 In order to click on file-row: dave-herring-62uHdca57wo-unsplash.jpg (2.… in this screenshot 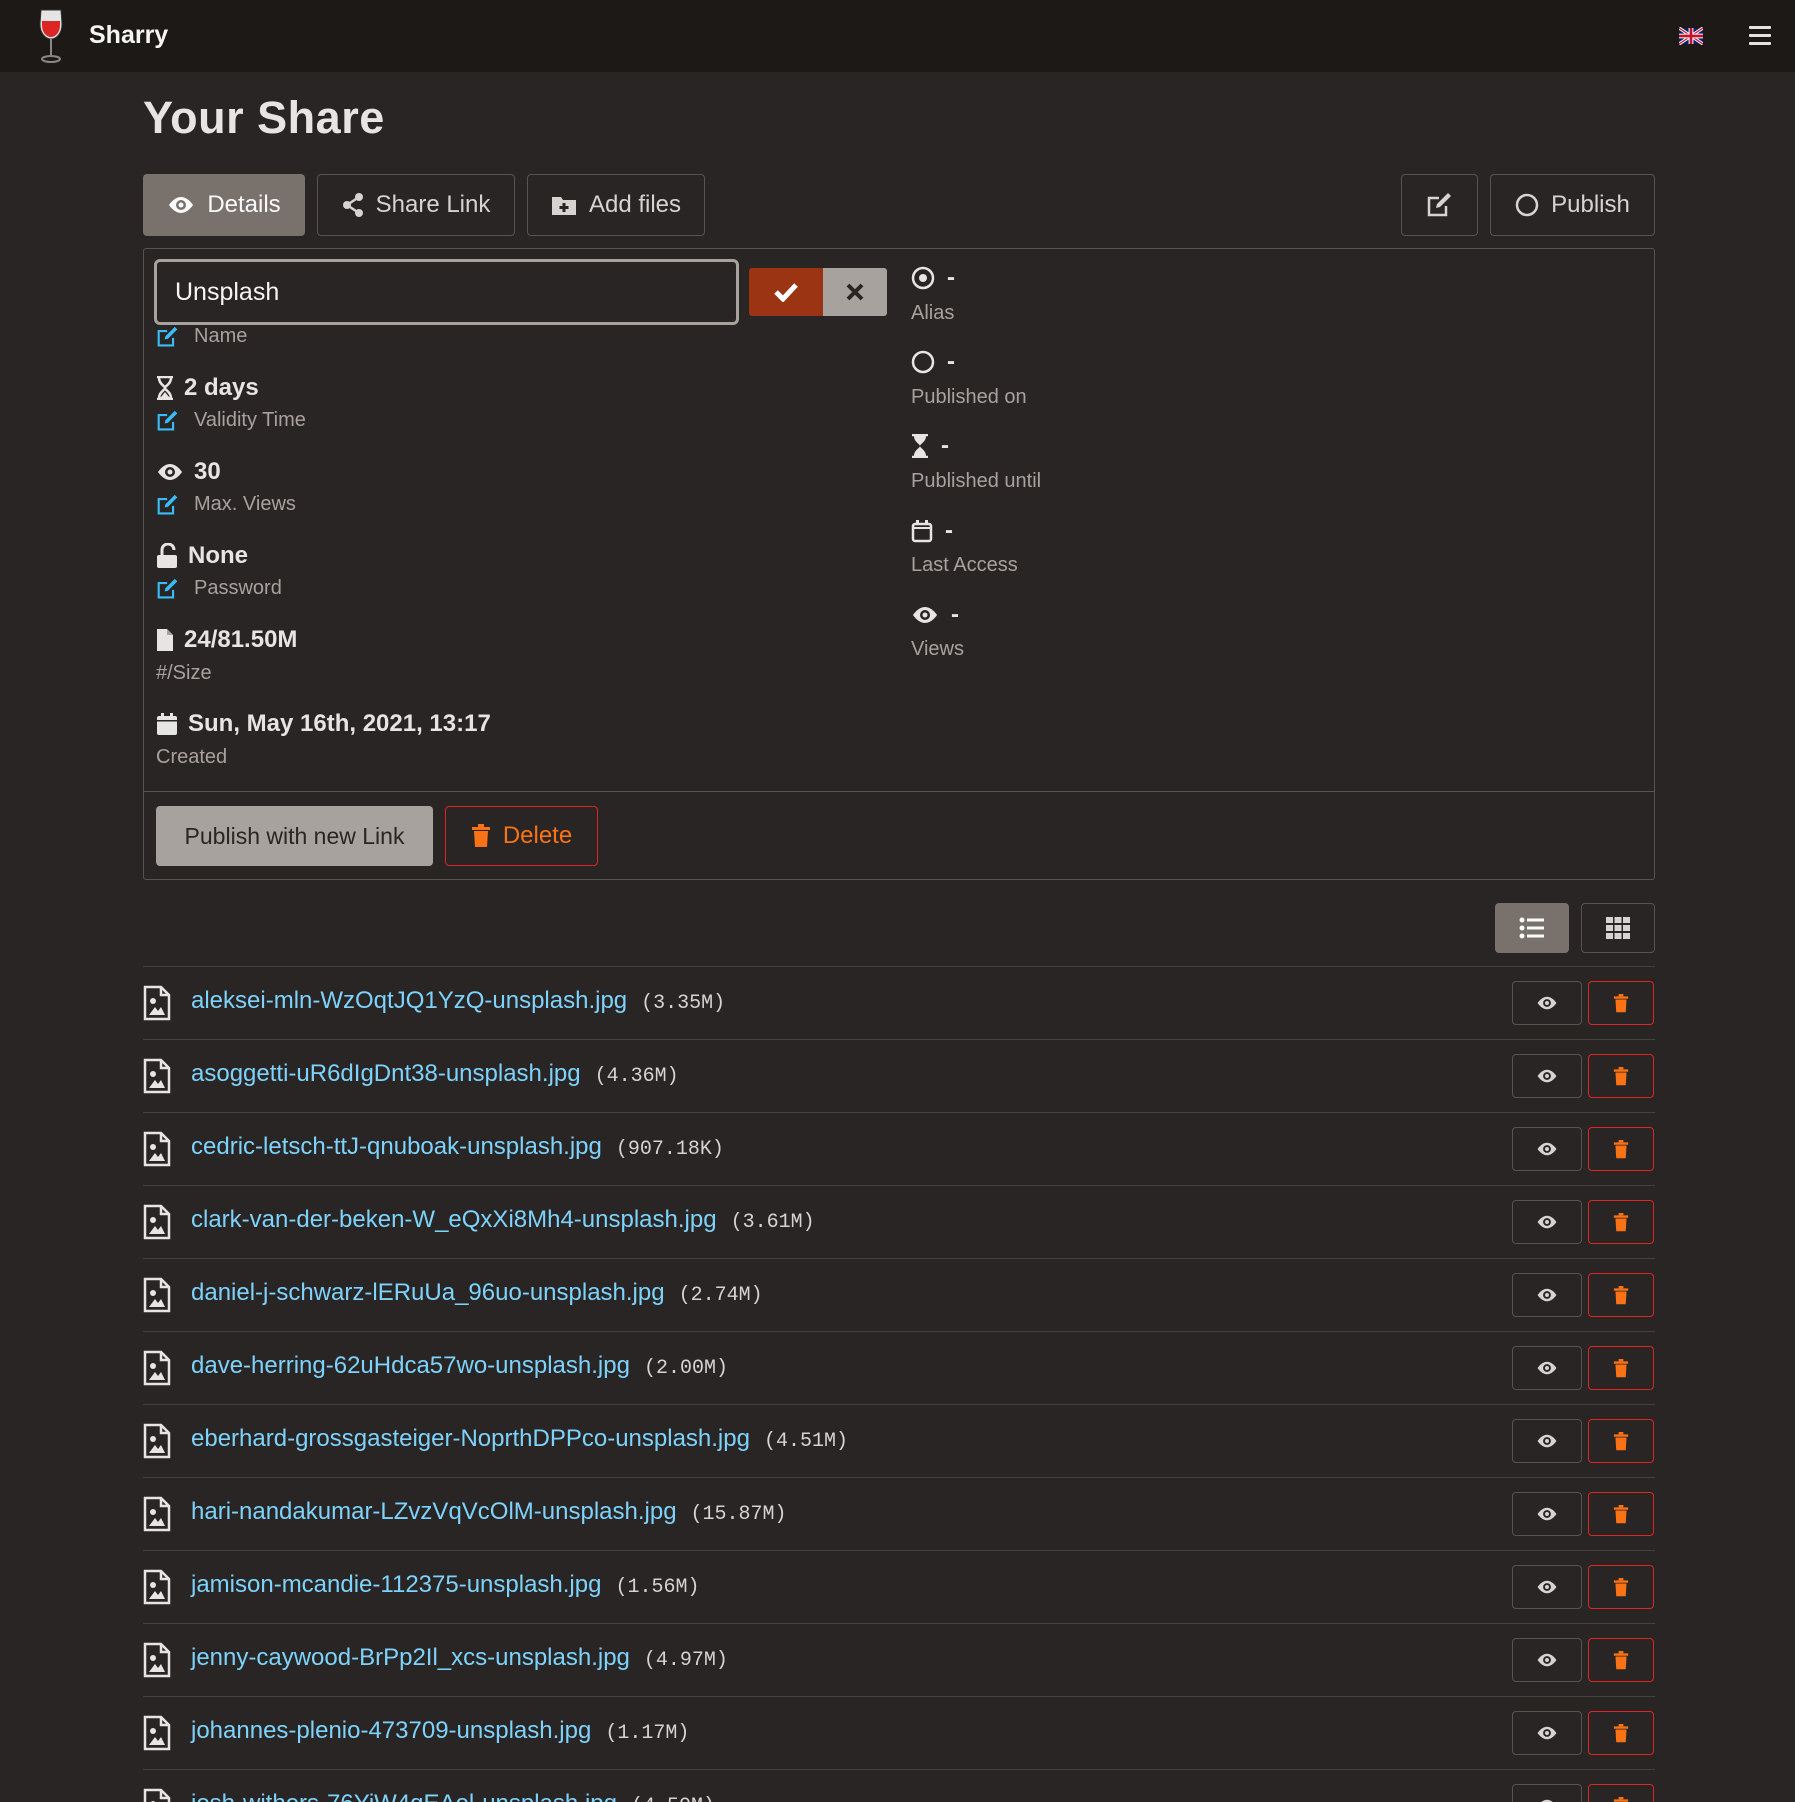, I will do `click(899, 1367)`.